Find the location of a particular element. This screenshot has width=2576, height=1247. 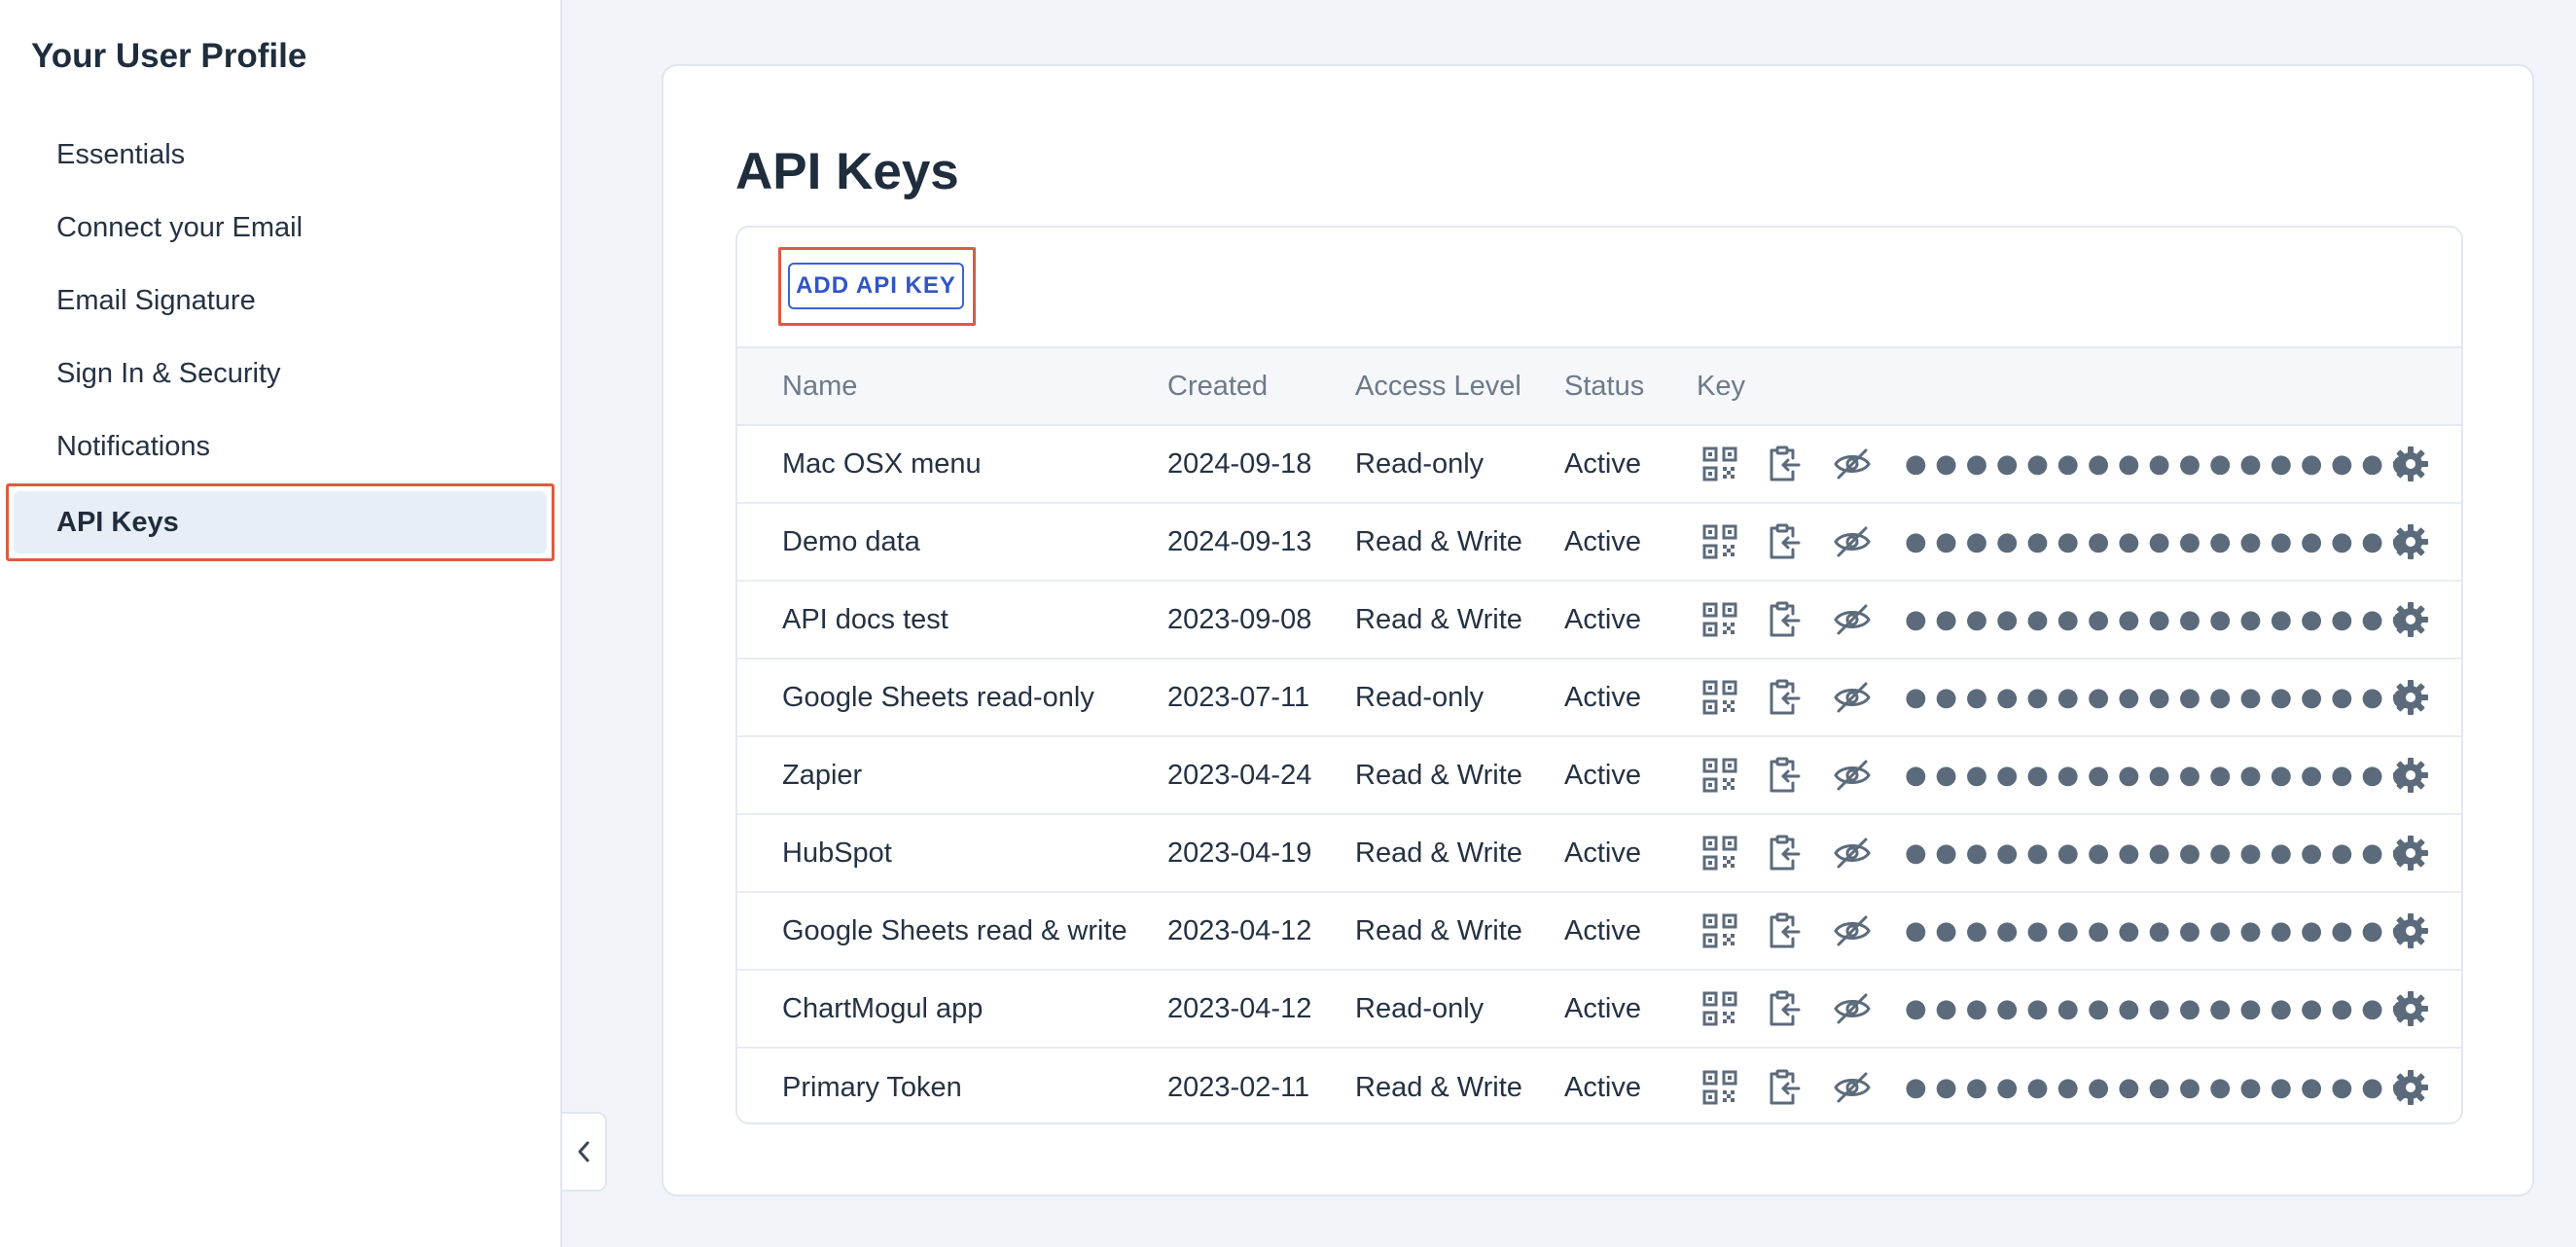

table-row: Demo data 2024-09-13 Read & Write Active is located at coordinates (1599, 543).